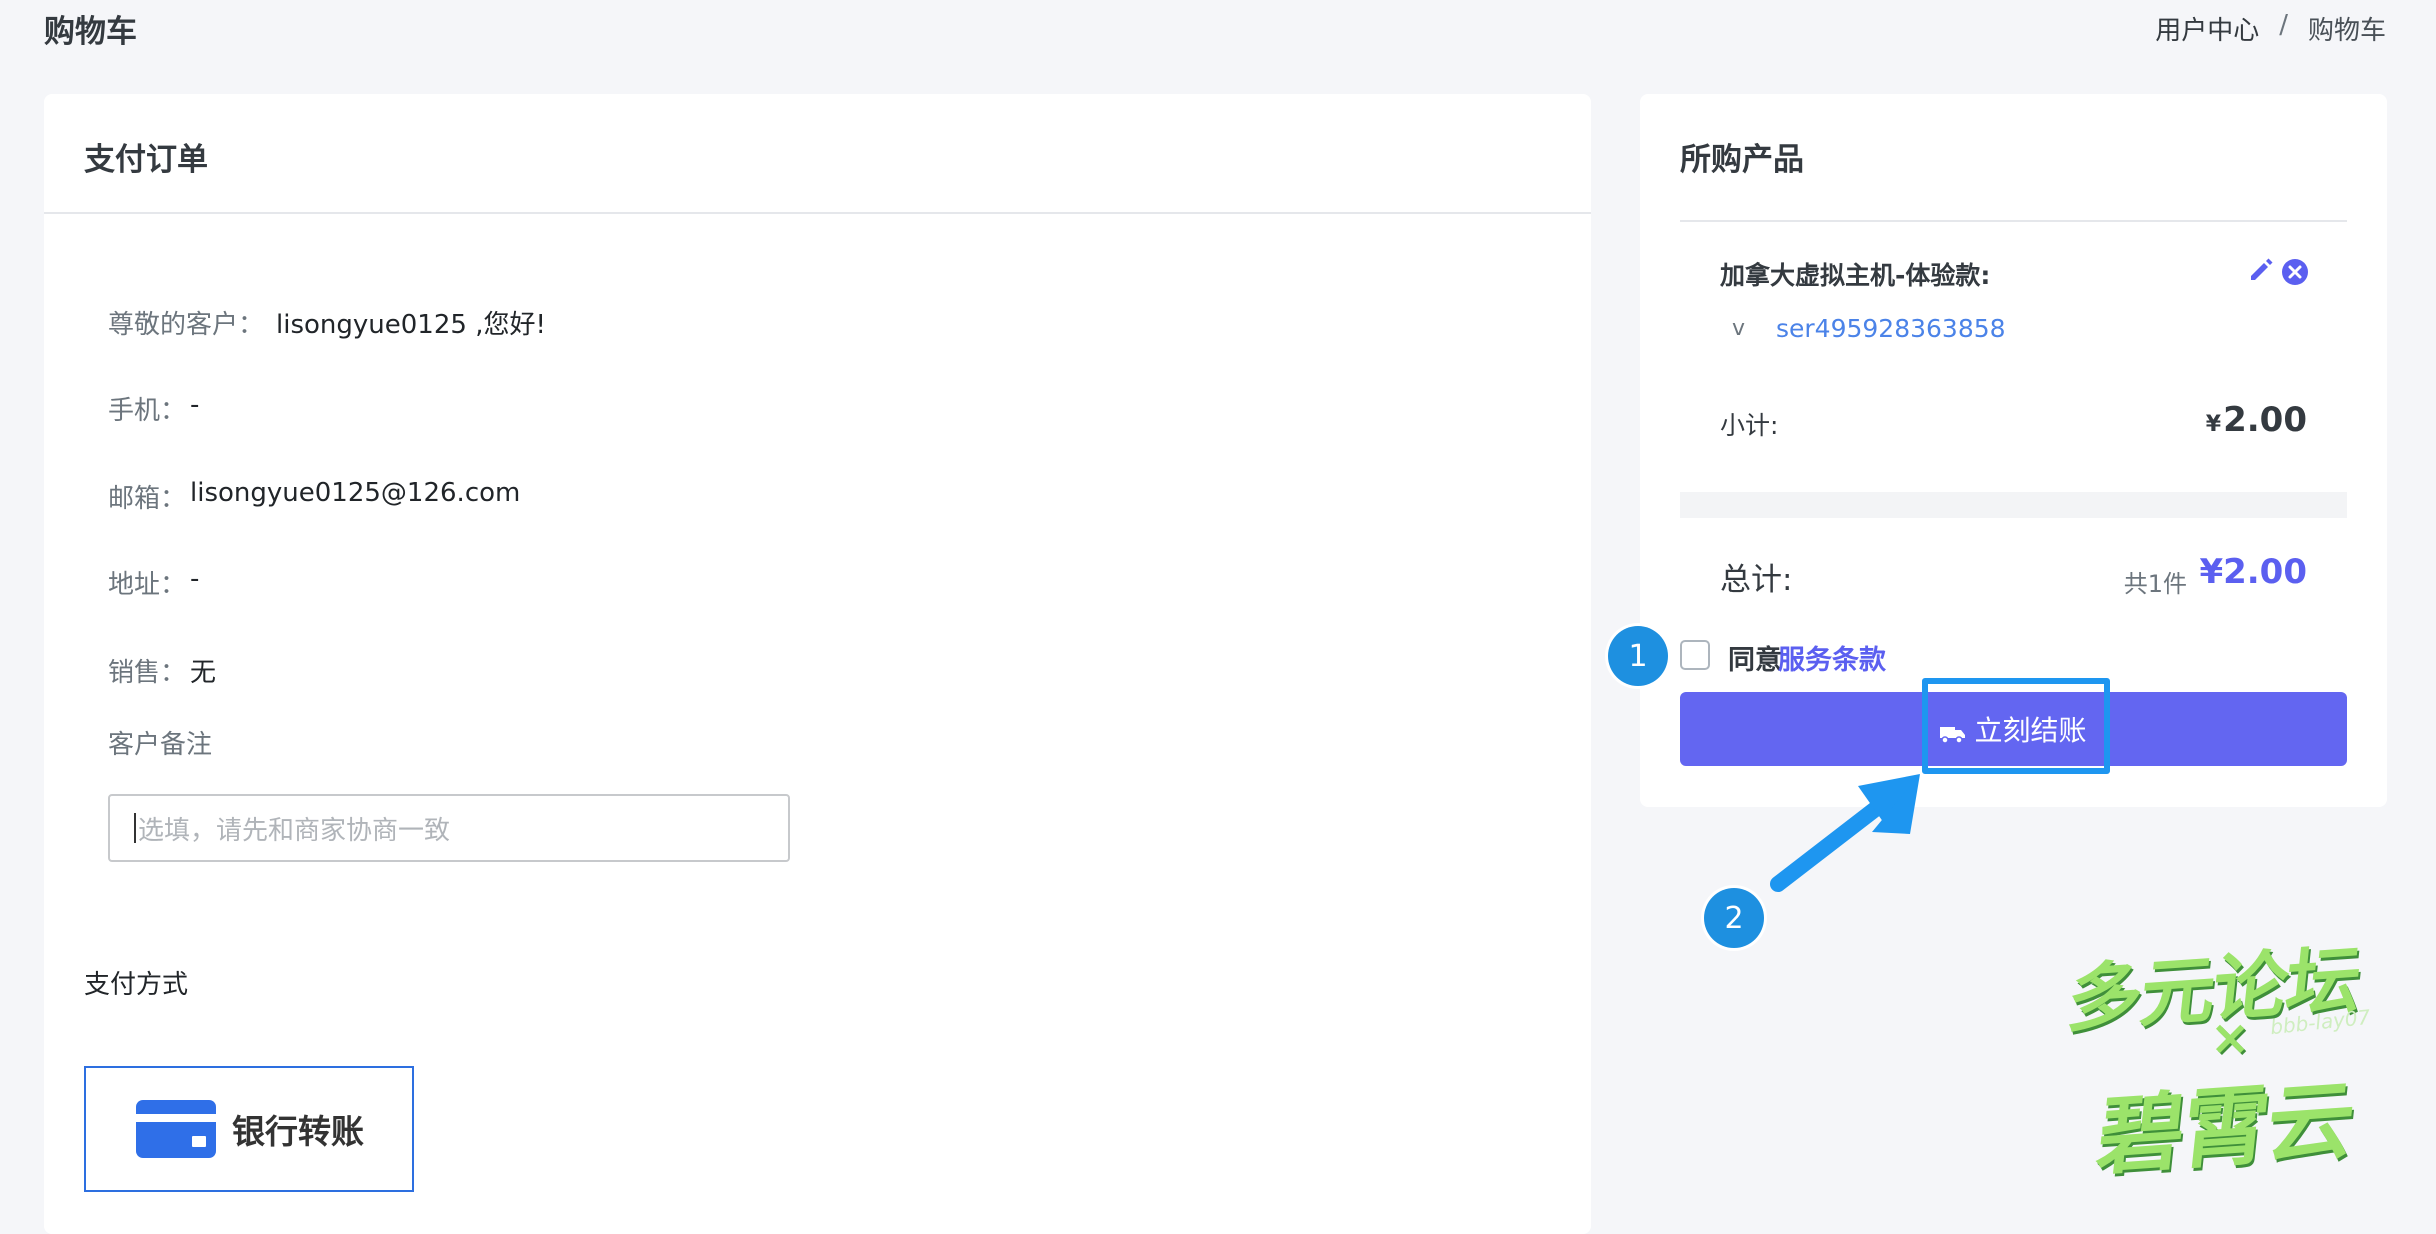  Describe the element at coordinates (135, 828) in the screenshot. I see `text-caret` at that location.